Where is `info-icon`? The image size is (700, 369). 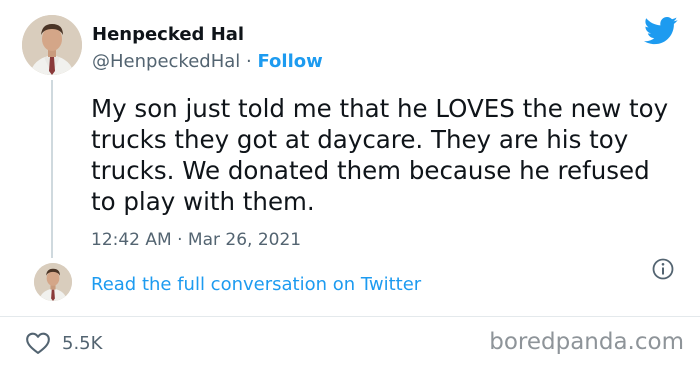
info-icon is located at coordinates (663, 269).